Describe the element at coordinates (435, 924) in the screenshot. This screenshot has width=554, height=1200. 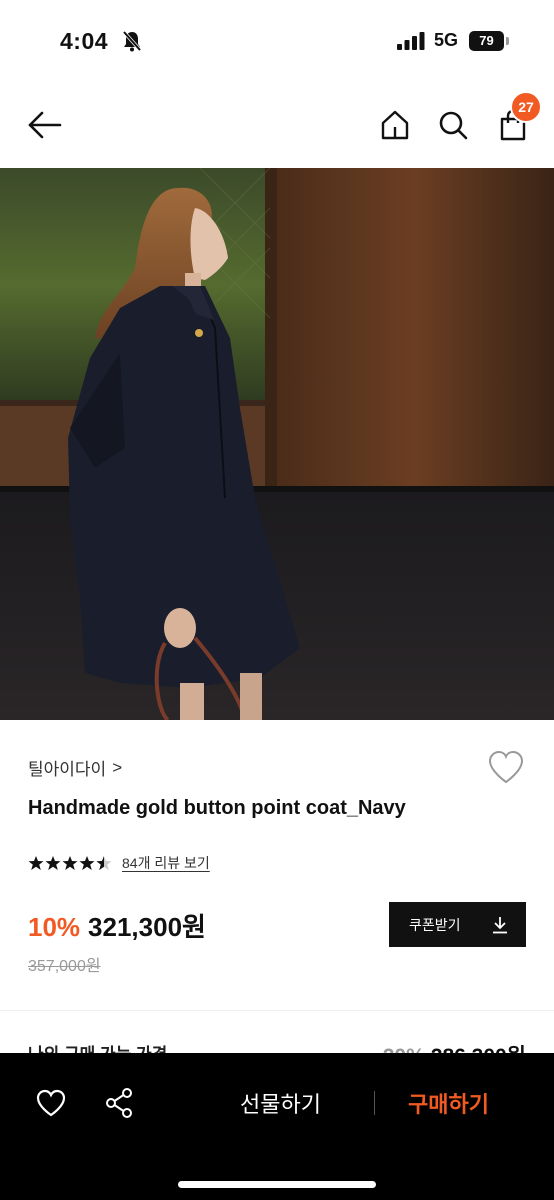
I see `coupon-label: 쿠폰받기` at that location.